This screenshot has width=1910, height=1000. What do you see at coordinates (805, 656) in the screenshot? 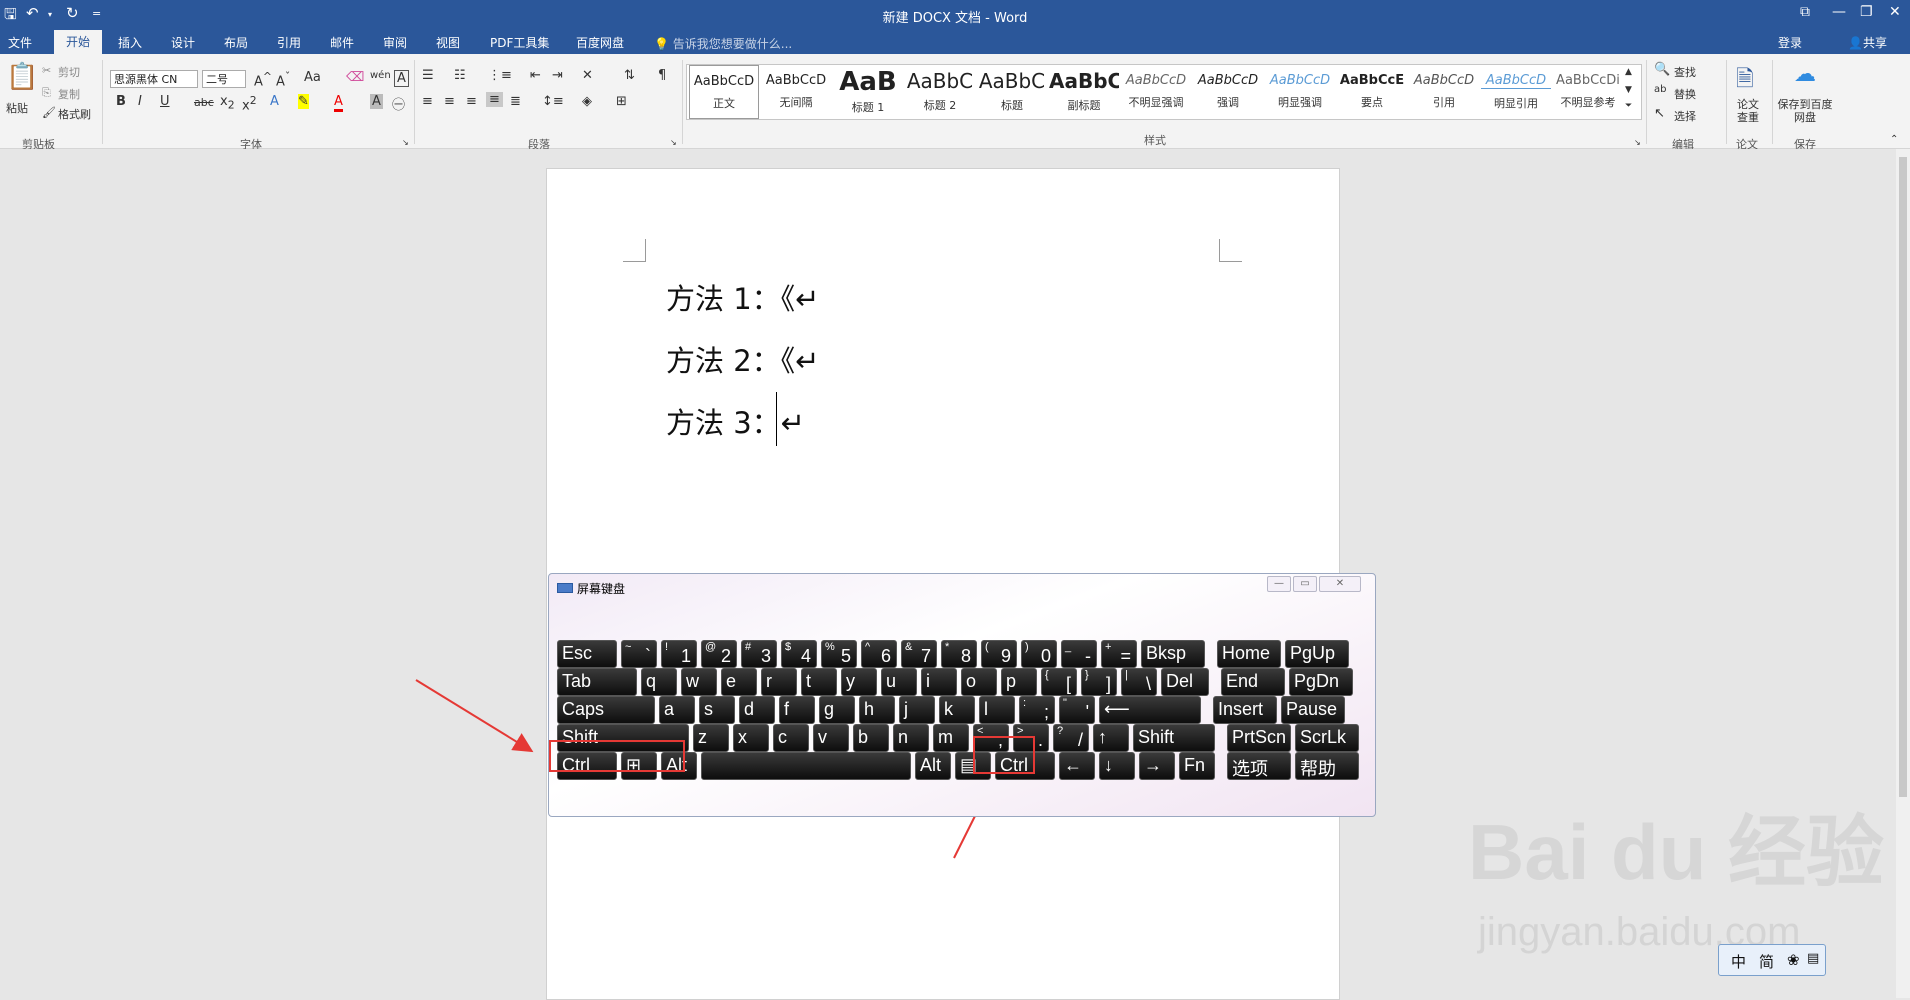
I see `key-main-legend: 4` at bounding box center [805, 656].